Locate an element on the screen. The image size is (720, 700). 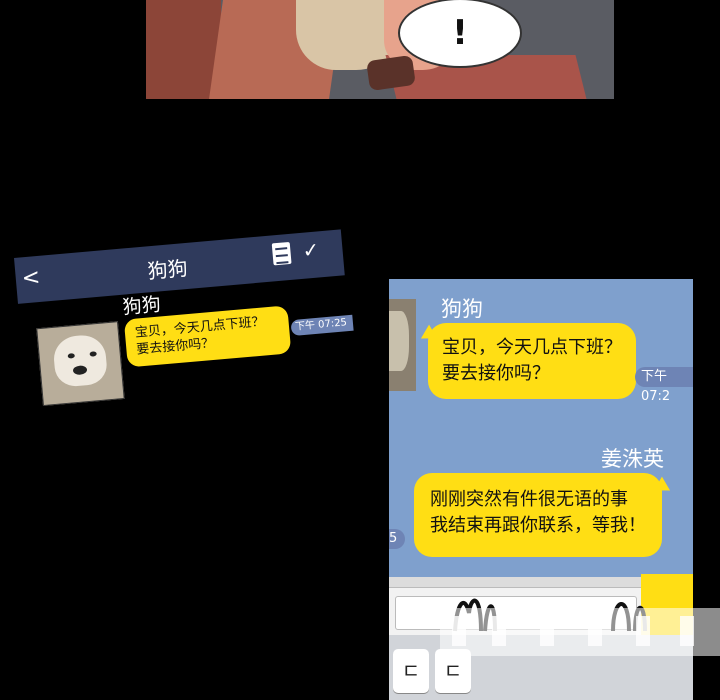
reply-bubble: 刚刚突然有件很无语的事 我结束再跟你联系，等我！ is located at coordinates (538, 515).